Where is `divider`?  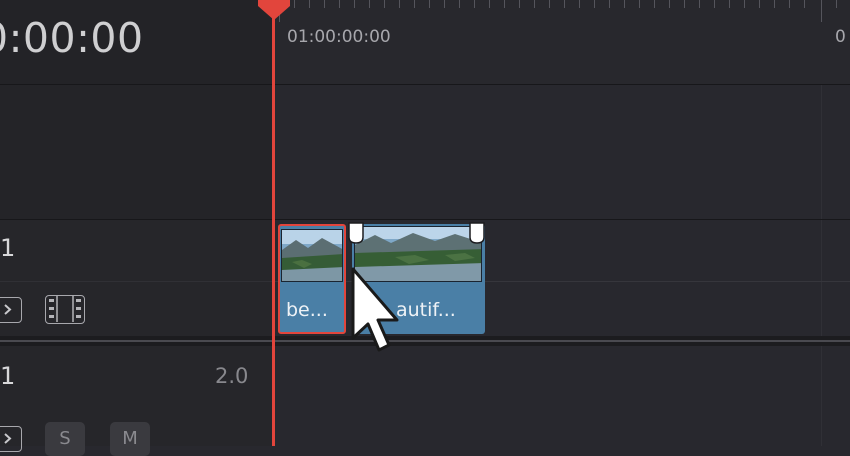
divider is located at coordinates (137, 281).